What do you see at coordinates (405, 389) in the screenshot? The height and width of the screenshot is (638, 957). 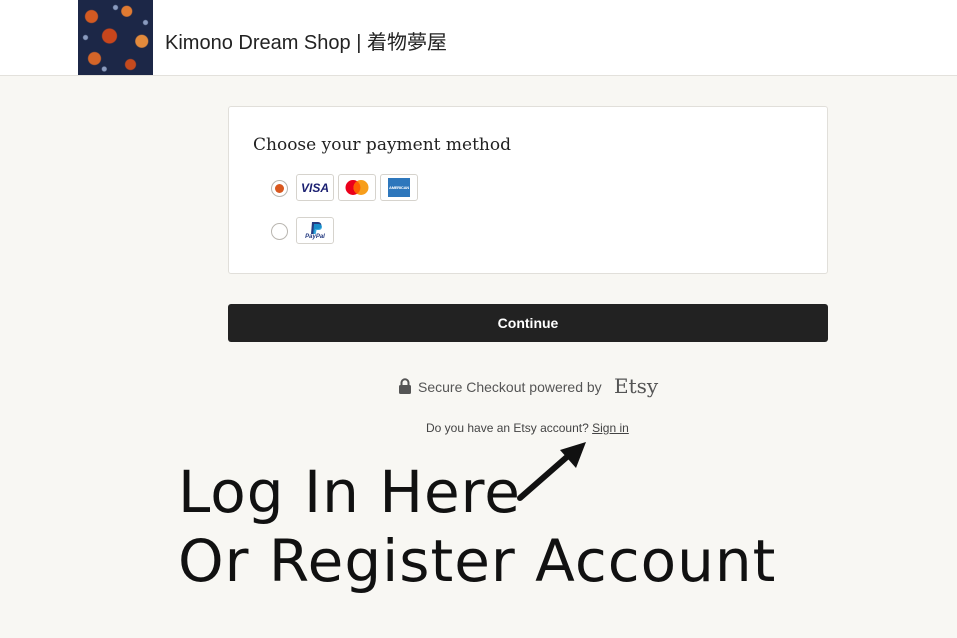 I see `lock-icon` at bounding box center [405, 389].